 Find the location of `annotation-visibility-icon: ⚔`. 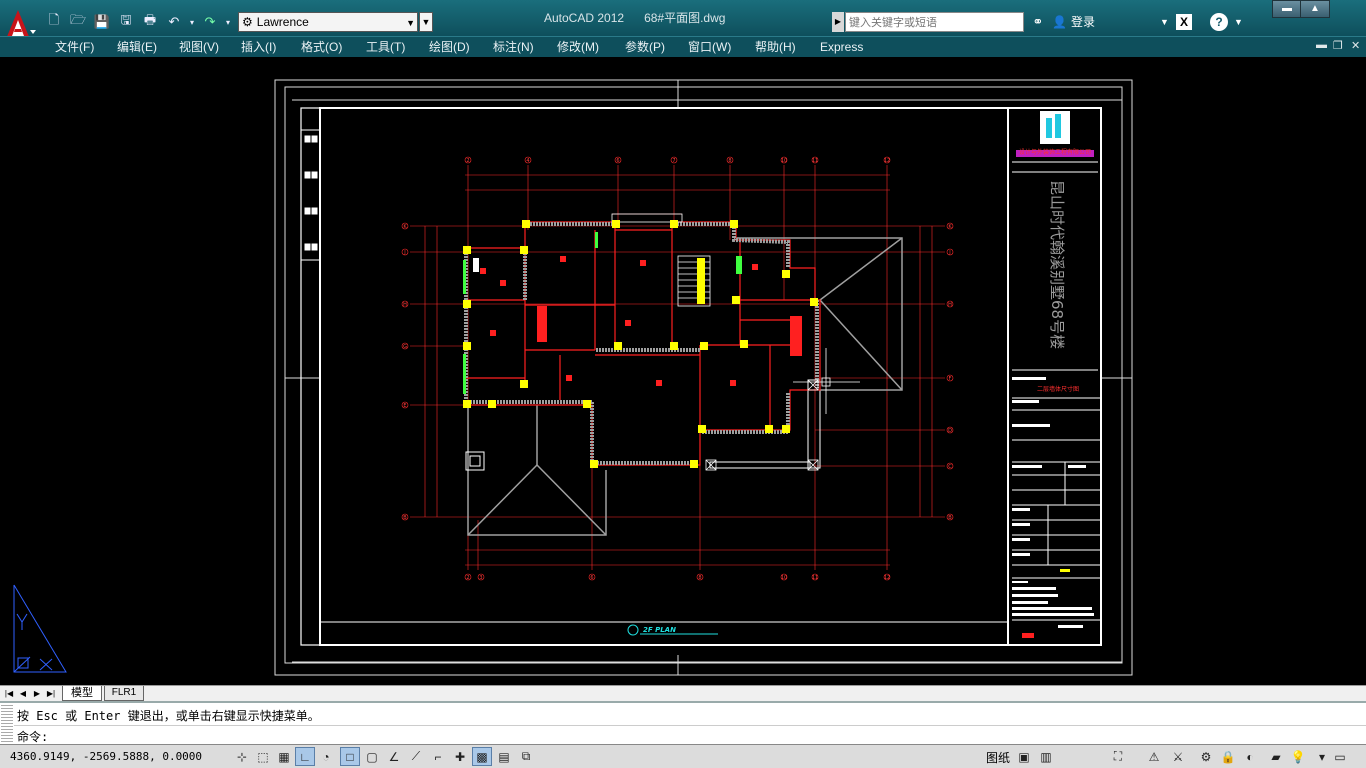

annotation-visibility-icon: ⚔ is located at coordinates (1178, 756).